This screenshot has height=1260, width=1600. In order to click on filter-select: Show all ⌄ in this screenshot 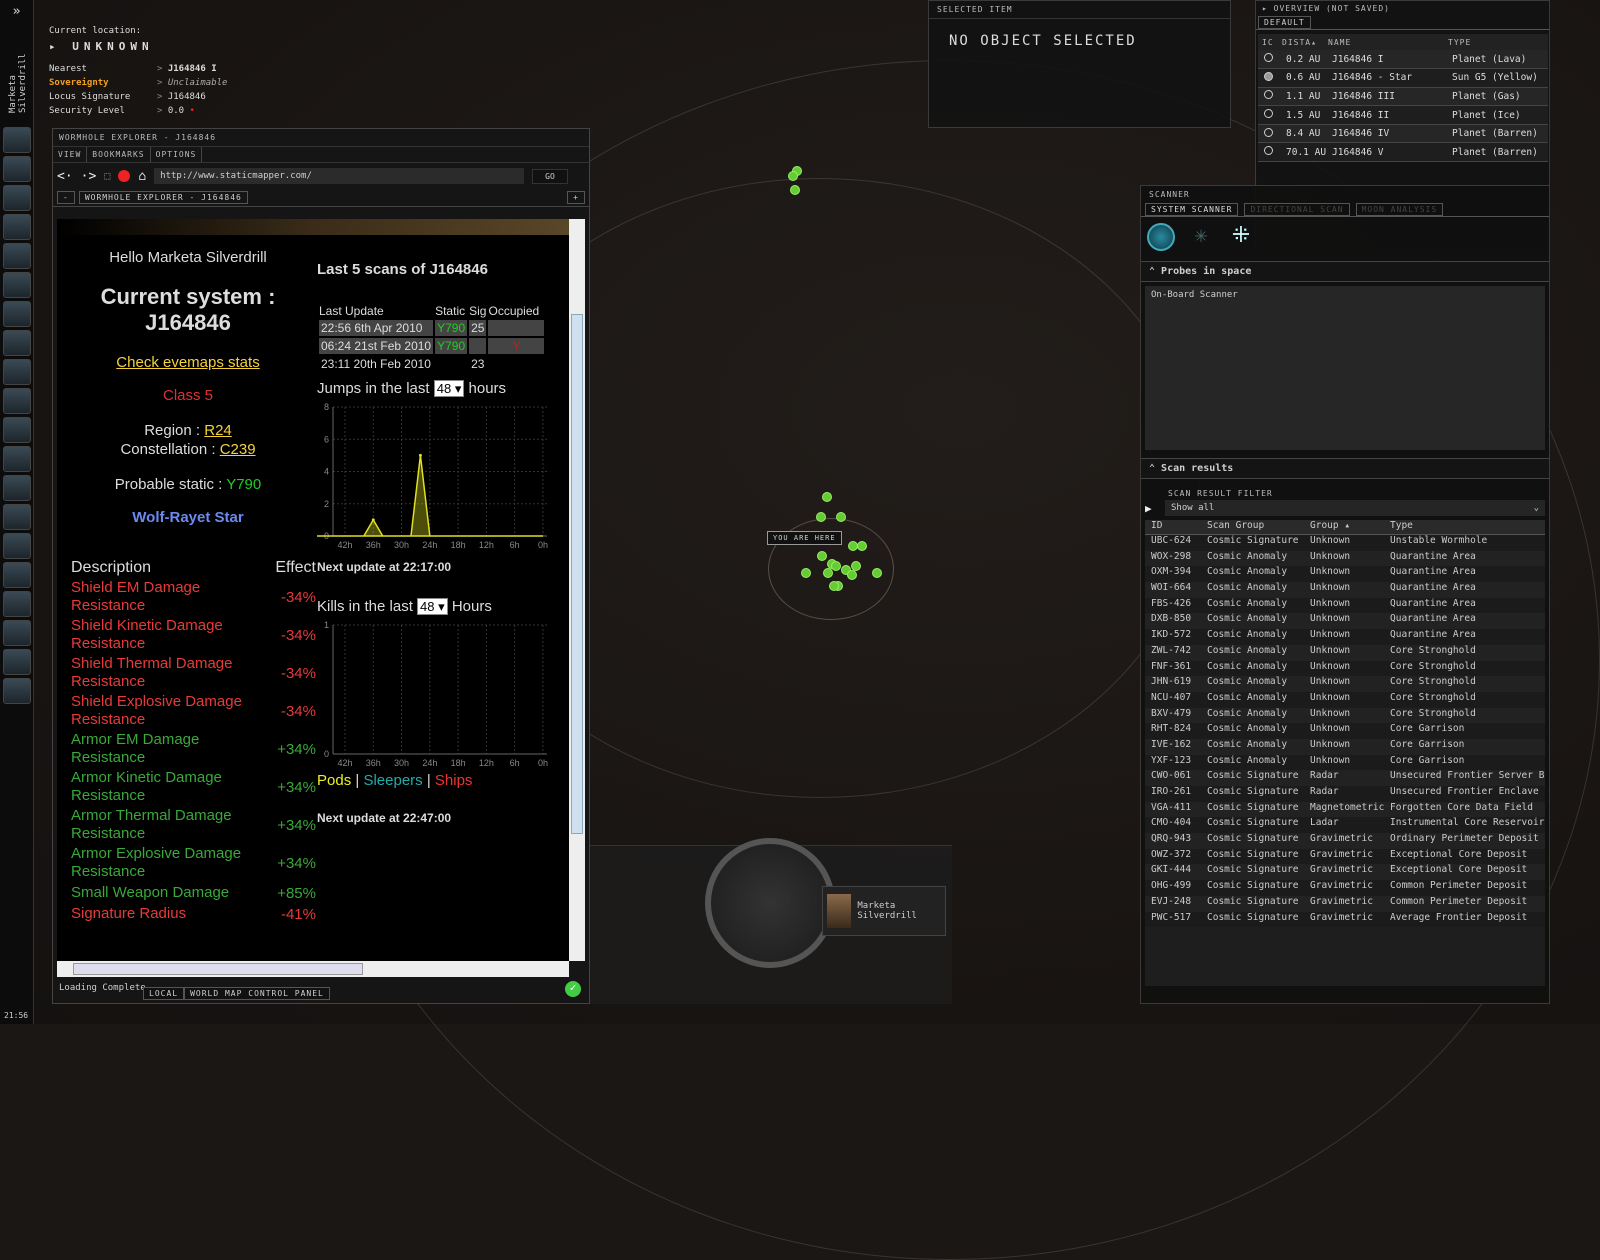, I will do `click(1355, 508)`.